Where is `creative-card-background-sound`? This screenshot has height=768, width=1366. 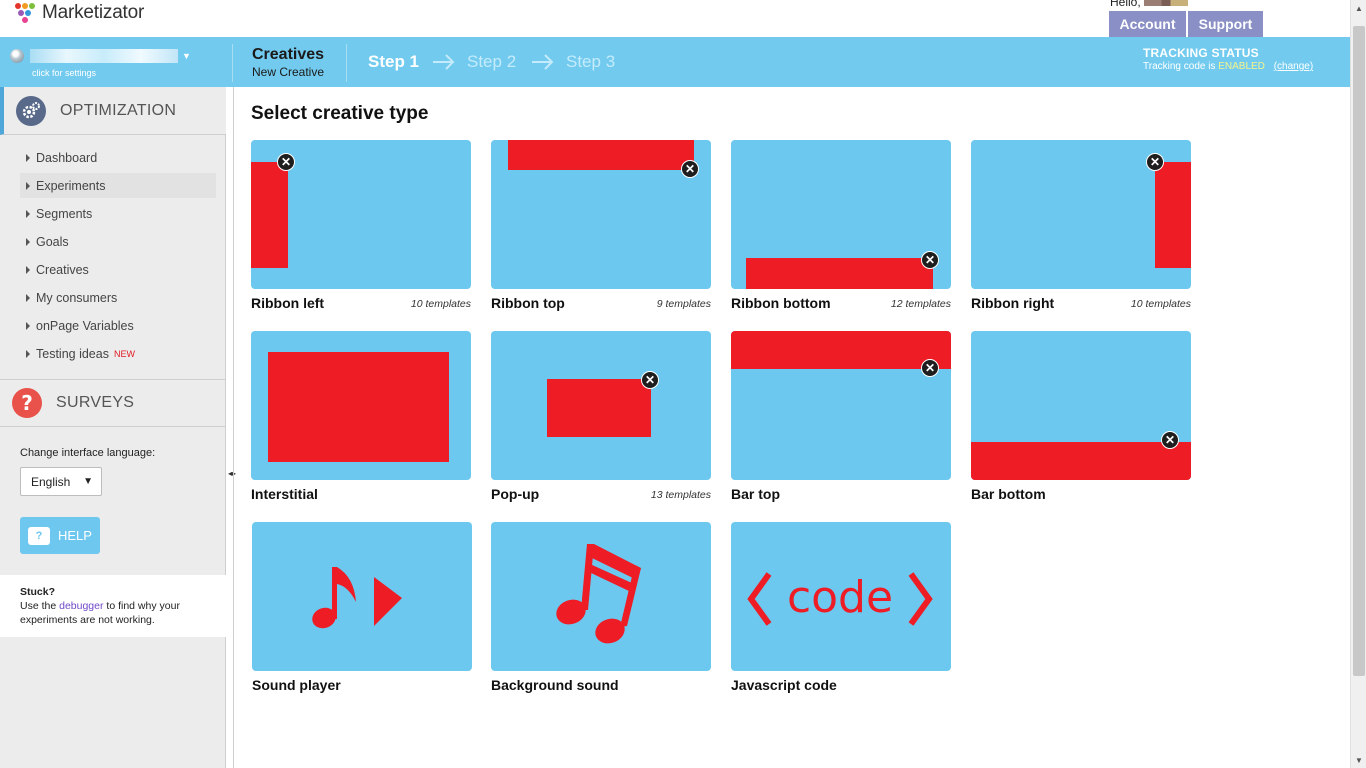
creative-card-background-sound is located at coordinates (601, 596).